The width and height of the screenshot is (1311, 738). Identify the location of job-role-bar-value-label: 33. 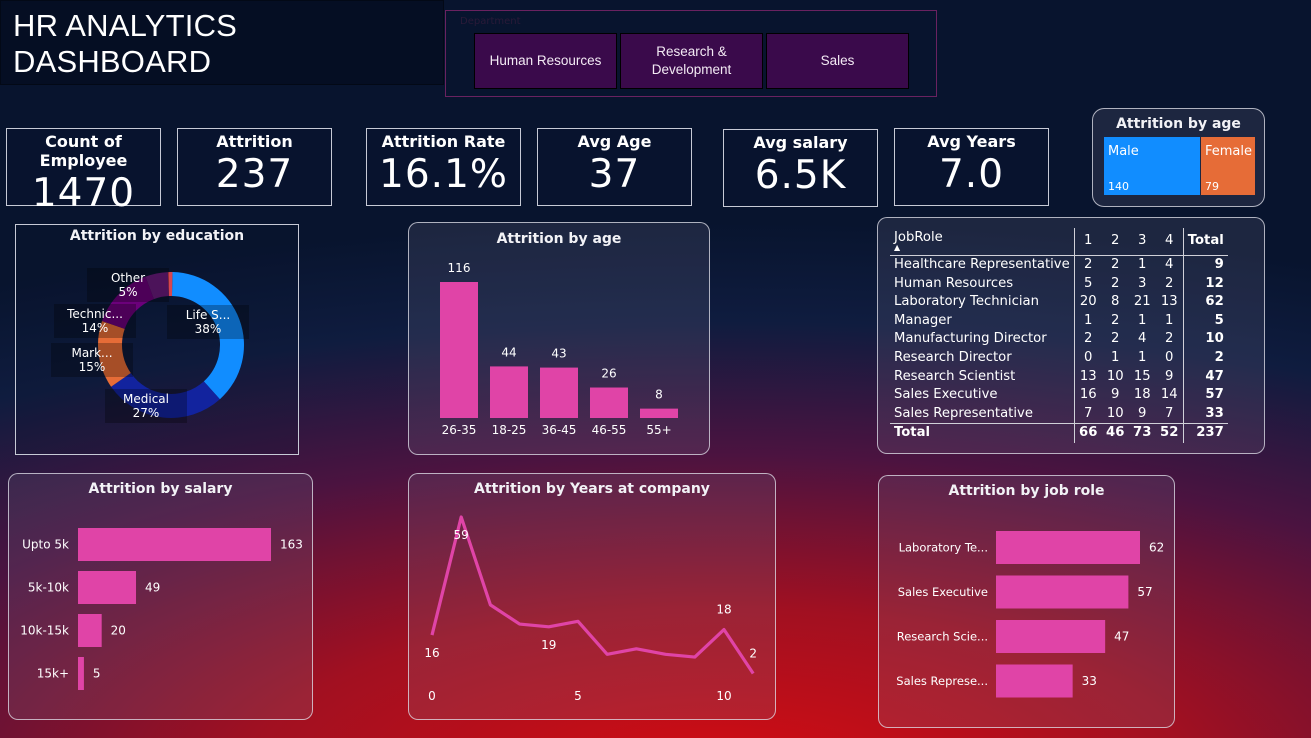
(1089, 681).